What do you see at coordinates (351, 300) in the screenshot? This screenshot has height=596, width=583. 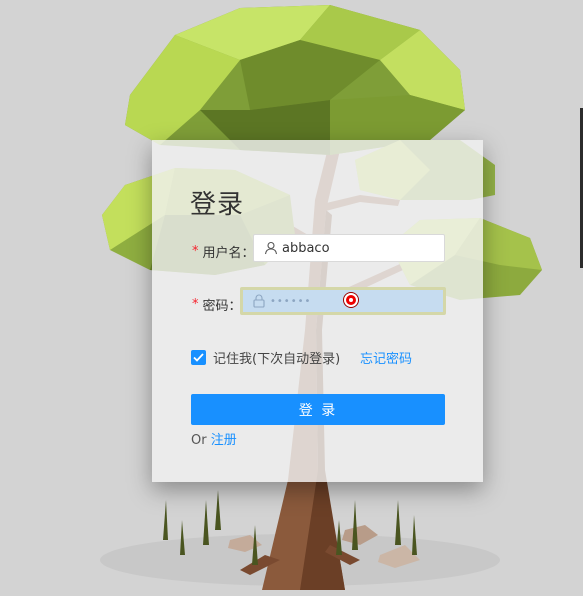 I see `mouse-cursor-indicator` at bounding box center [351, 300].